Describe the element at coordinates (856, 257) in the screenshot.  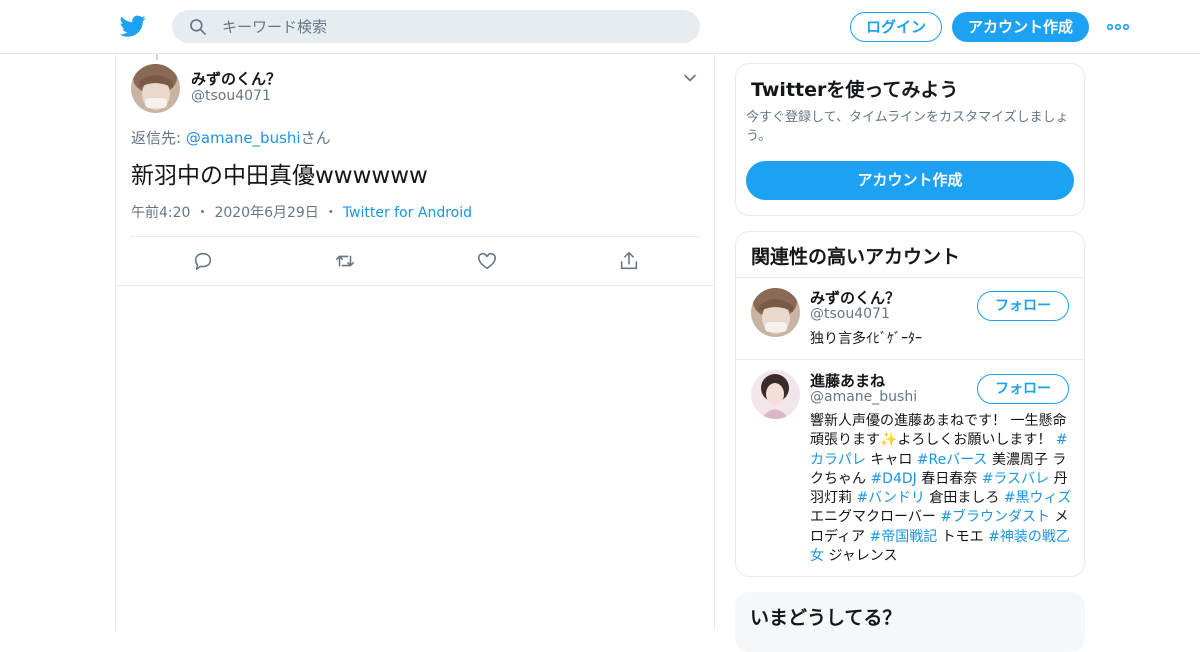
I see `related-accounts-title: 関連性の高いアカウント` at that location.